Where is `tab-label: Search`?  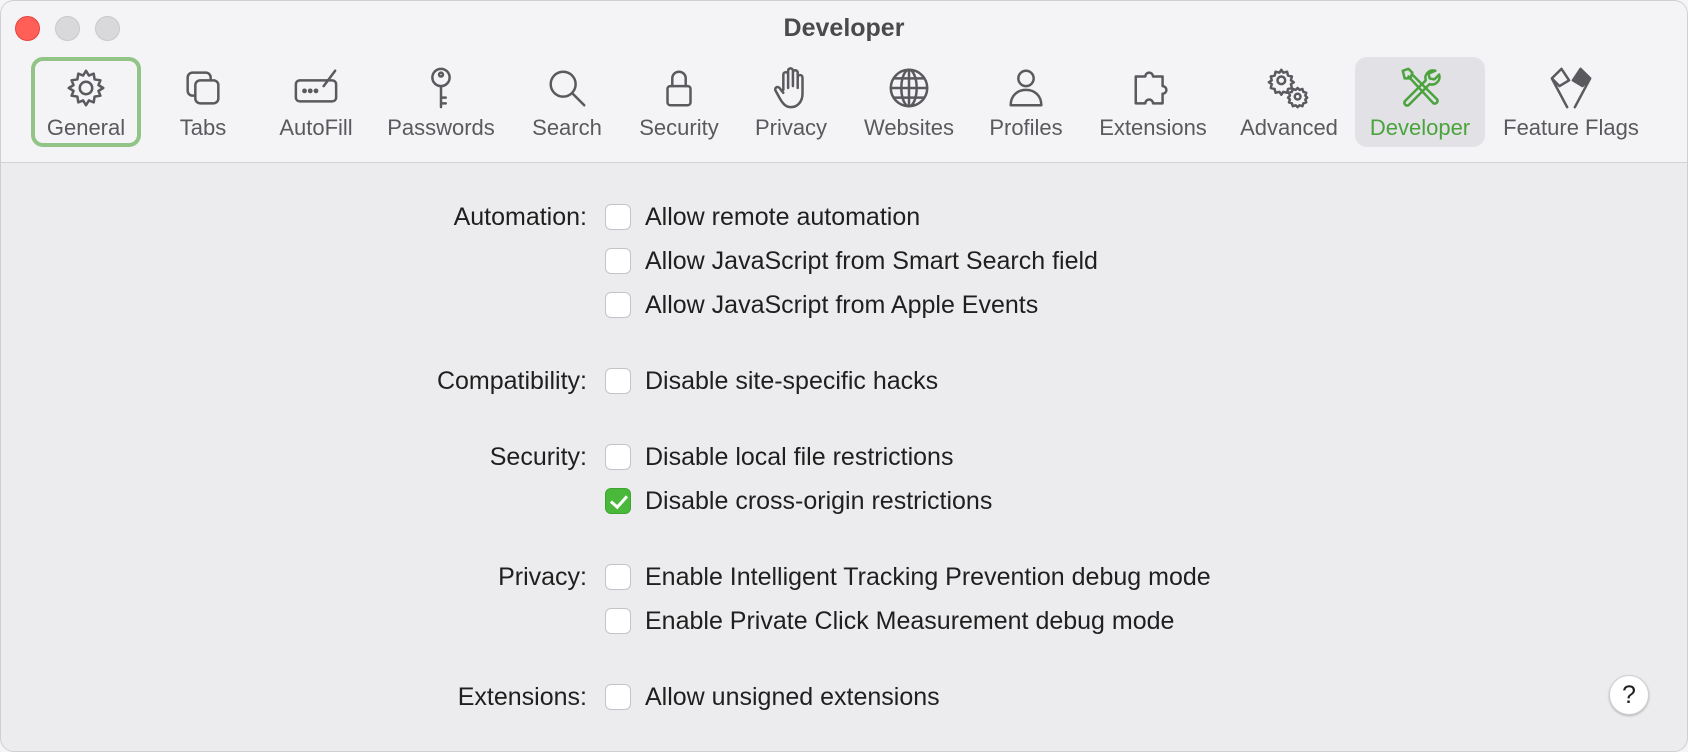 tab-label: Search is located at coordinates (567, 127).